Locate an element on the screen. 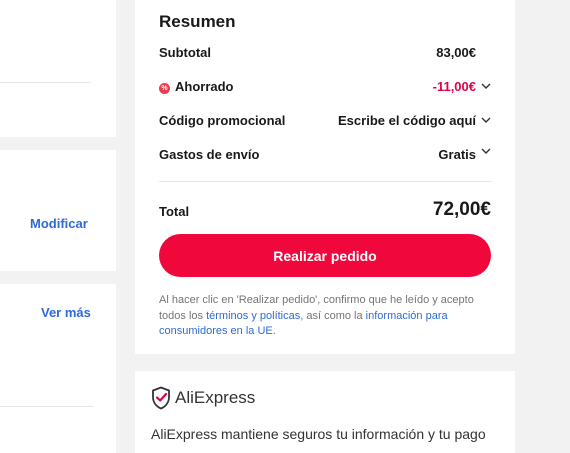 The height and width of the screenshot is (453, 570). subtotal-label: Subtotal is located at coordinates (185, 52).